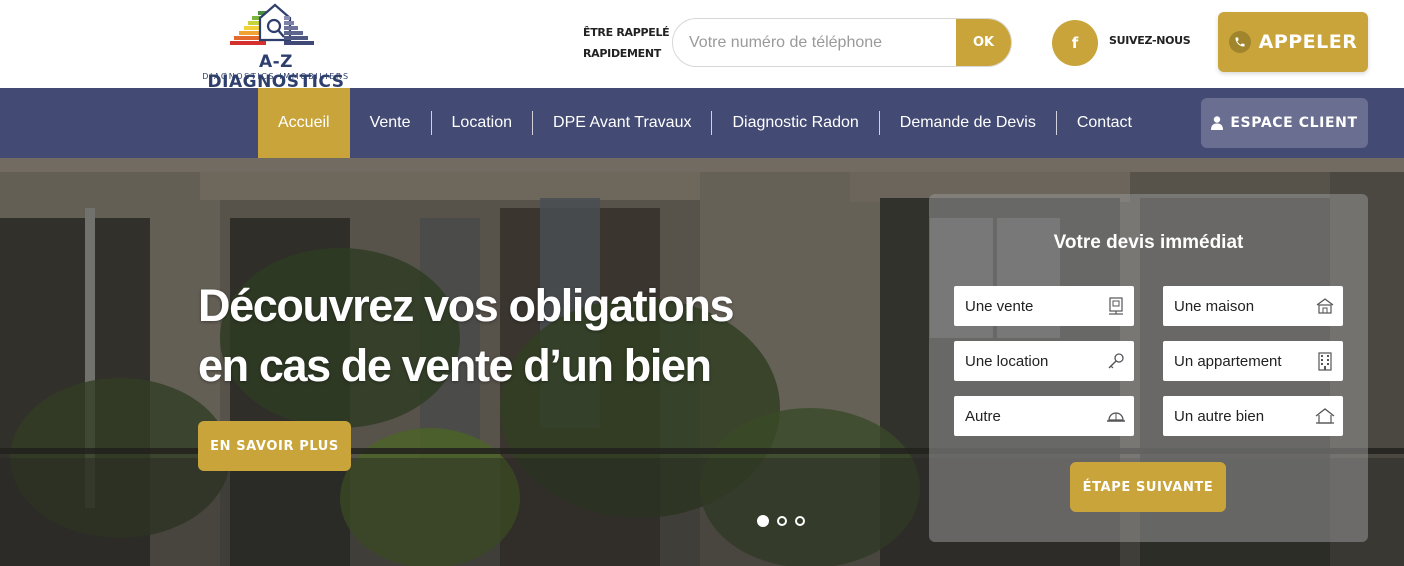  Describe the element at coordinates (622, 53) in the screenshot. I see `callback-label-line2: RAPIDEMENT` at that location.